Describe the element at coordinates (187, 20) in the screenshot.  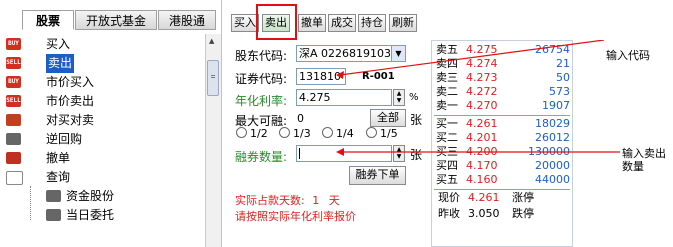
I see `tab-hk-connect: 港股通` at that location.